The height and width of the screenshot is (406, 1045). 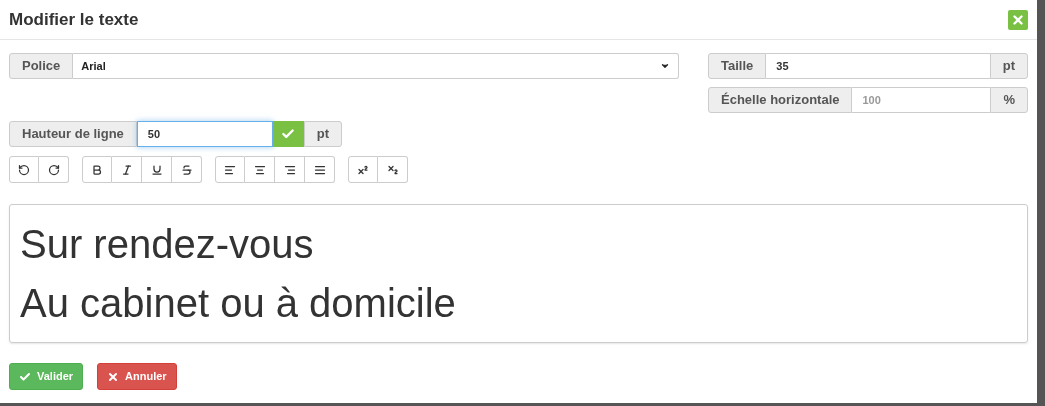 I want to click on editor-line: Sur rendez-vous, so click(x=167, y=244).